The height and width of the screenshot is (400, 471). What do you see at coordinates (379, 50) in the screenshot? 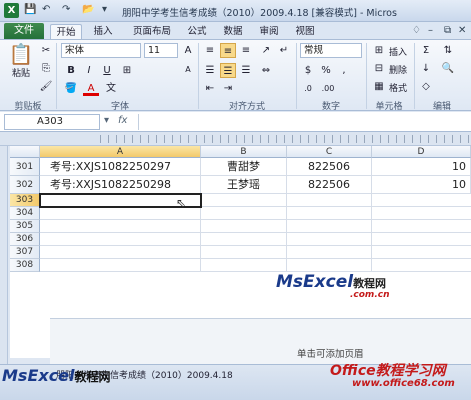
I see `insert-cells-icon: ⊞` at bounding box center [379, 50].